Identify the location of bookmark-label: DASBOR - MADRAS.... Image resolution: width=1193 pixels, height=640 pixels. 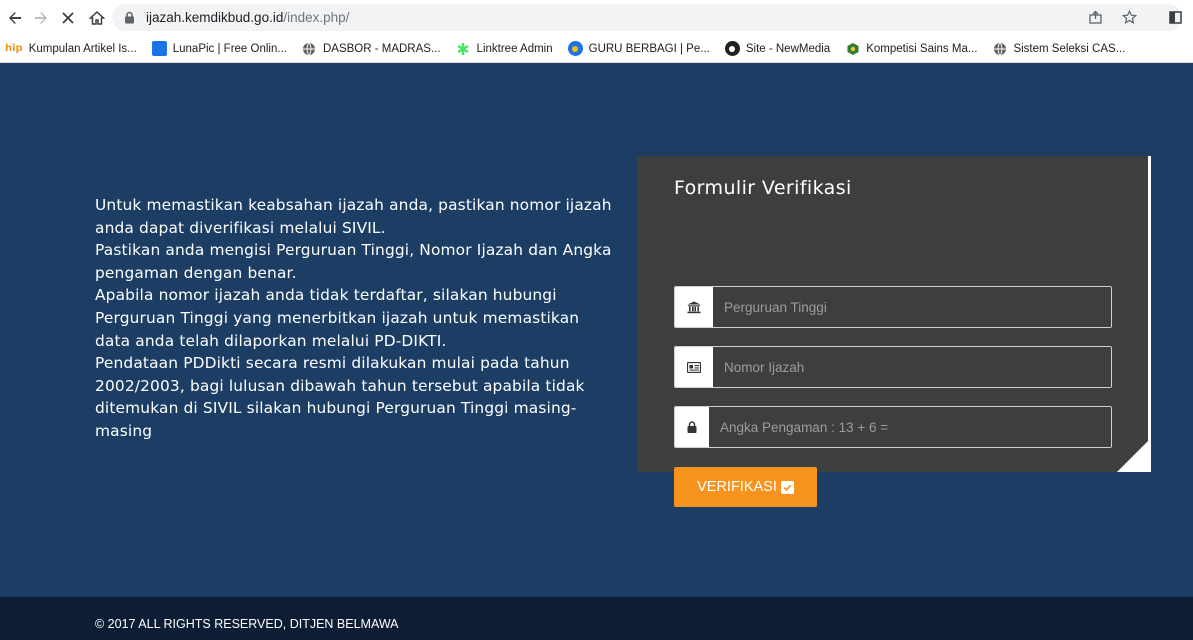
(381, 48).